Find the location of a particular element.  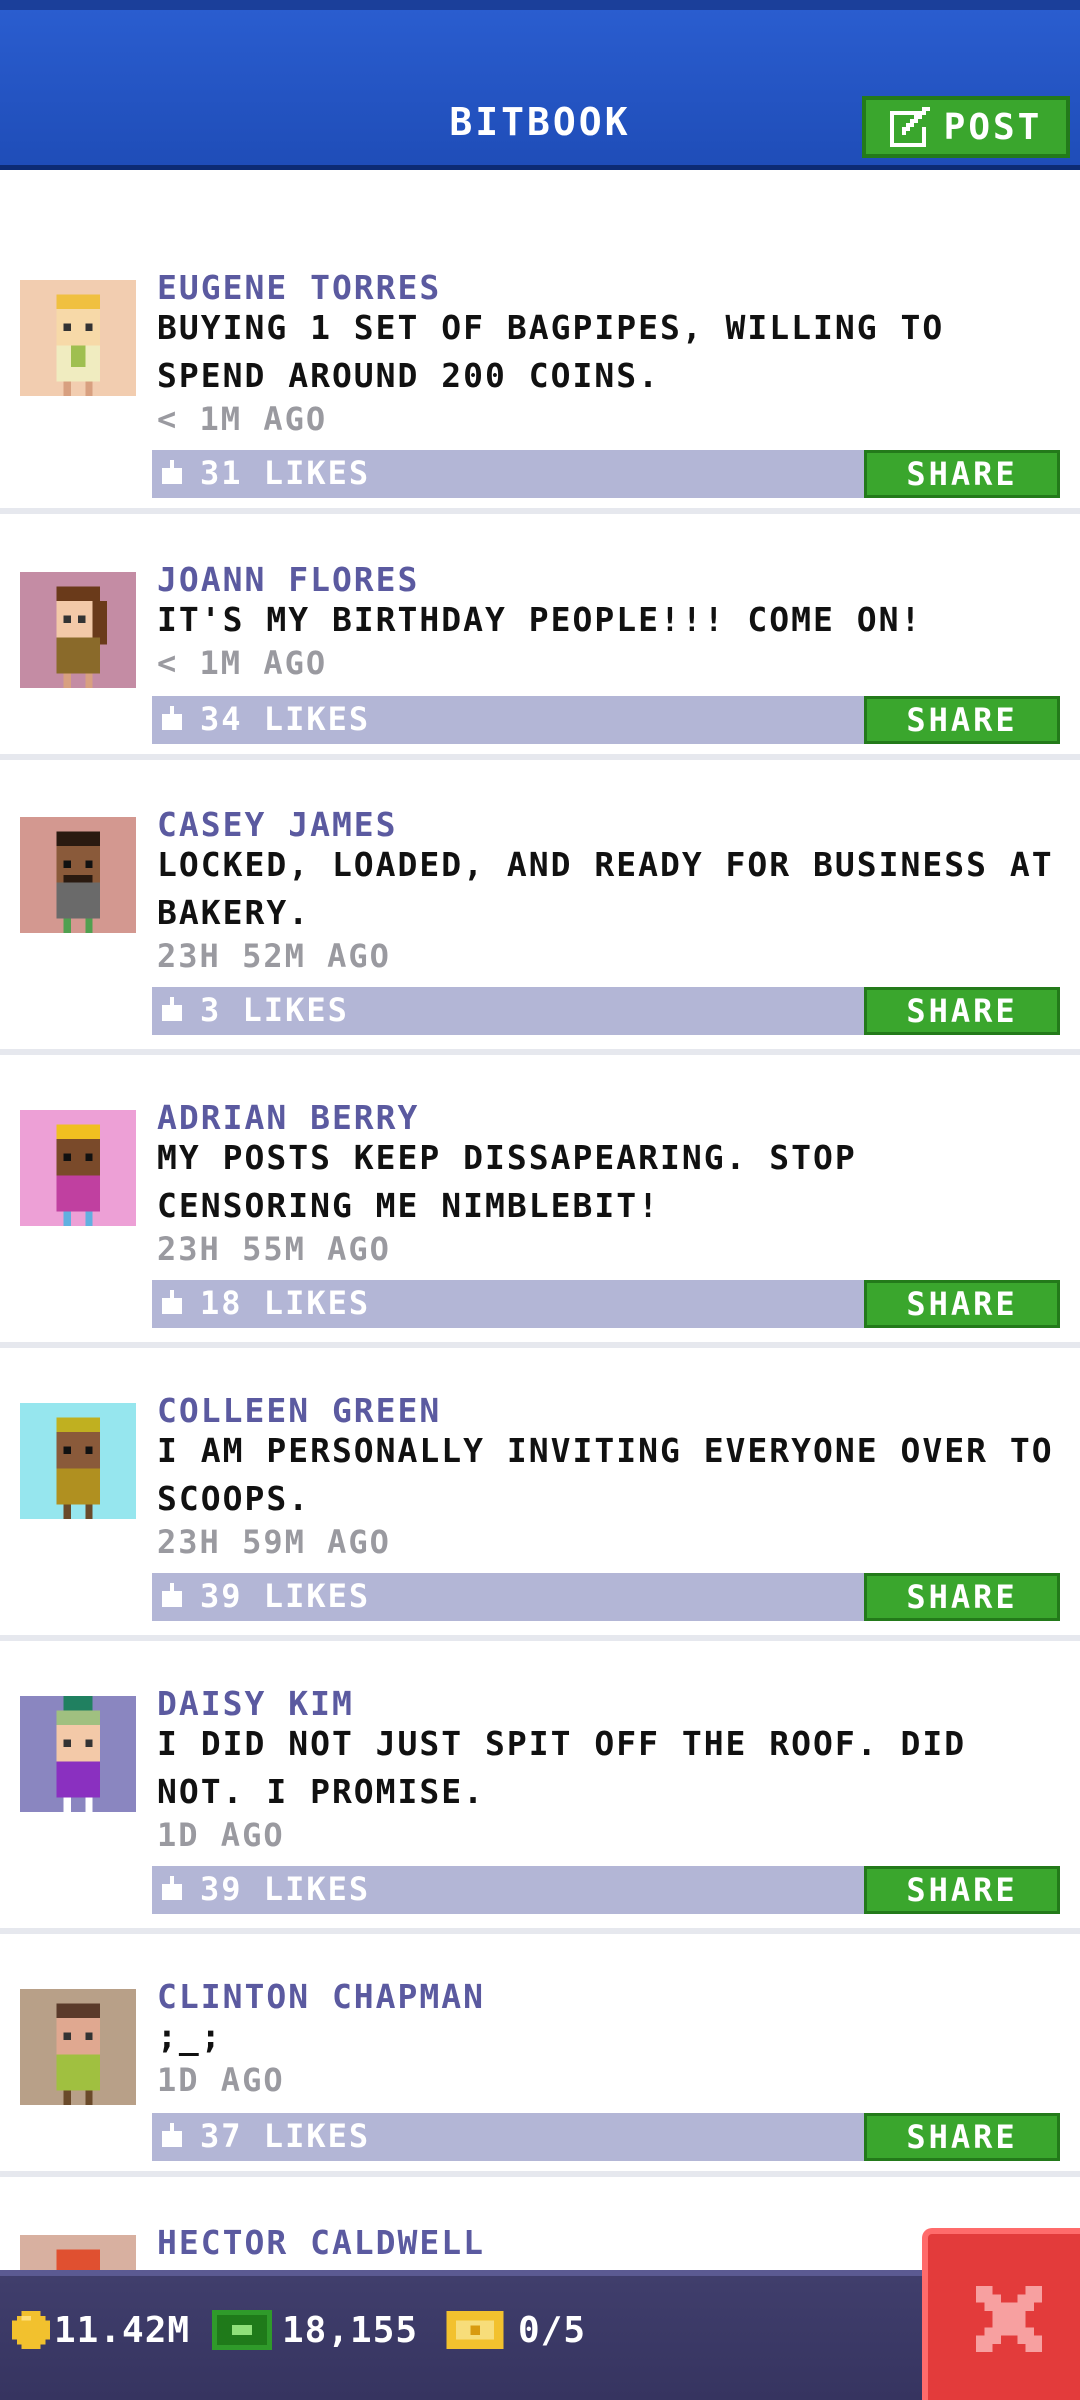

like-count: 31 LIKES is located at coordinates (285, 473).